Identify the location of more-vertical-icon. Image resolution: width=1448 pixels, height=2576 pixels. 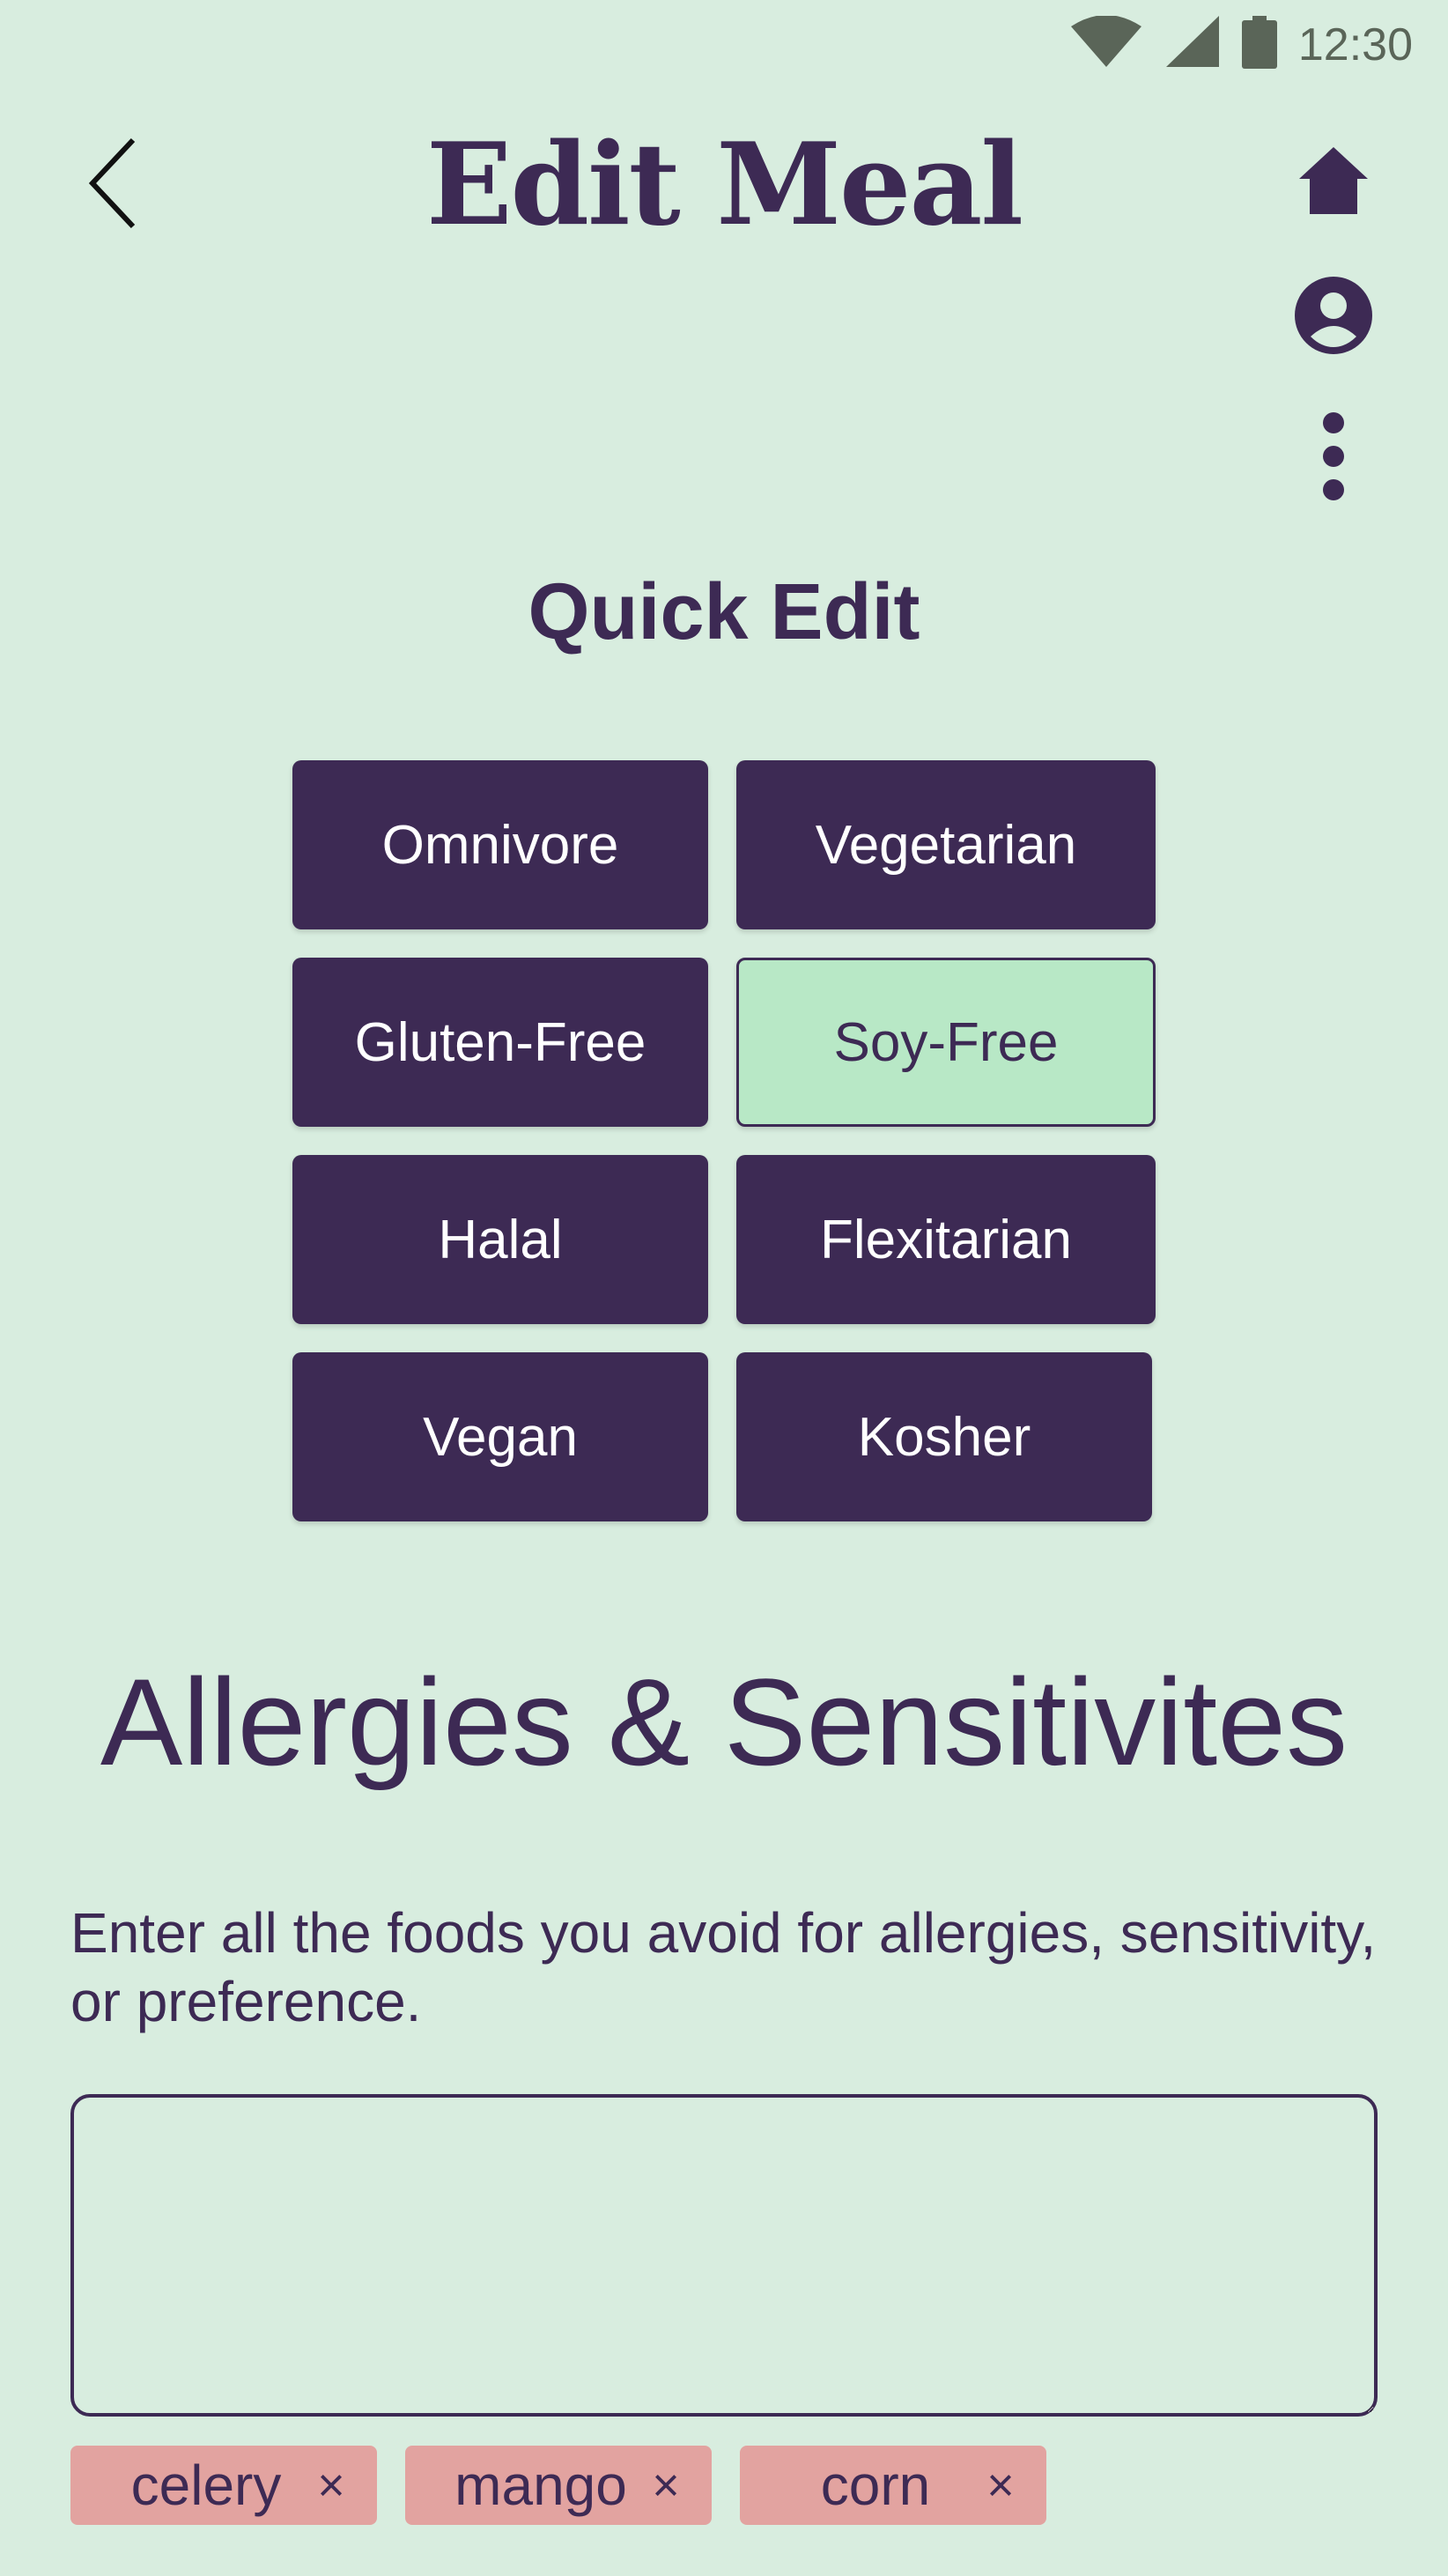
(1333, 458).